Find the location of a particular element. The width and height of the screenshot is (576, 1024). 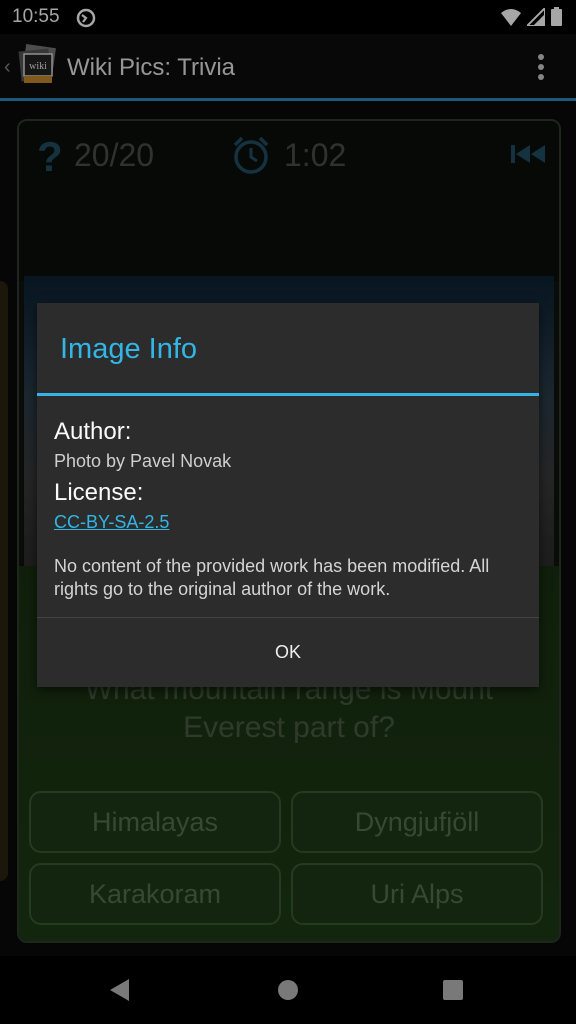

author-value: Photo by Pavel Novak is located at coordinates (143, 461).